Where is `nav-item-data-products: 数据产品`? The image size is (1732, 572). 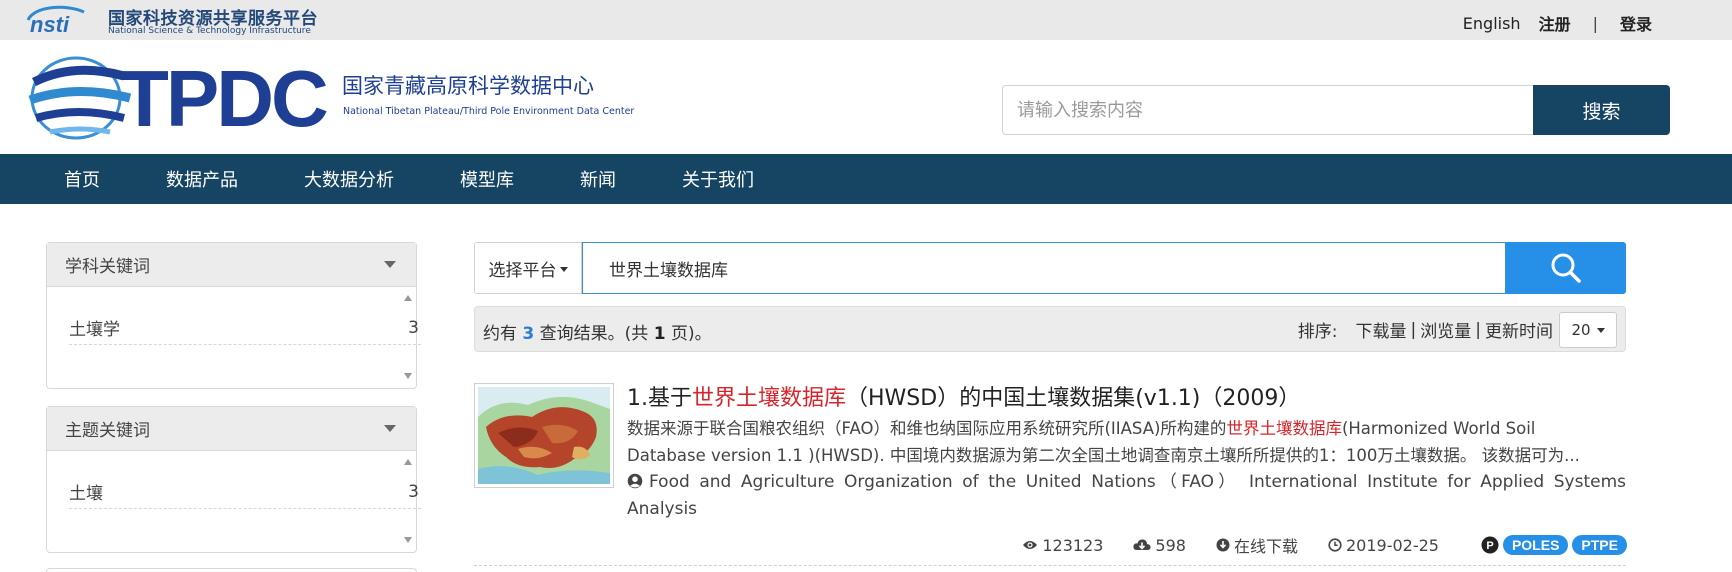
nav-item-data-products: 数据产品 is located at coordinates (202, 179).